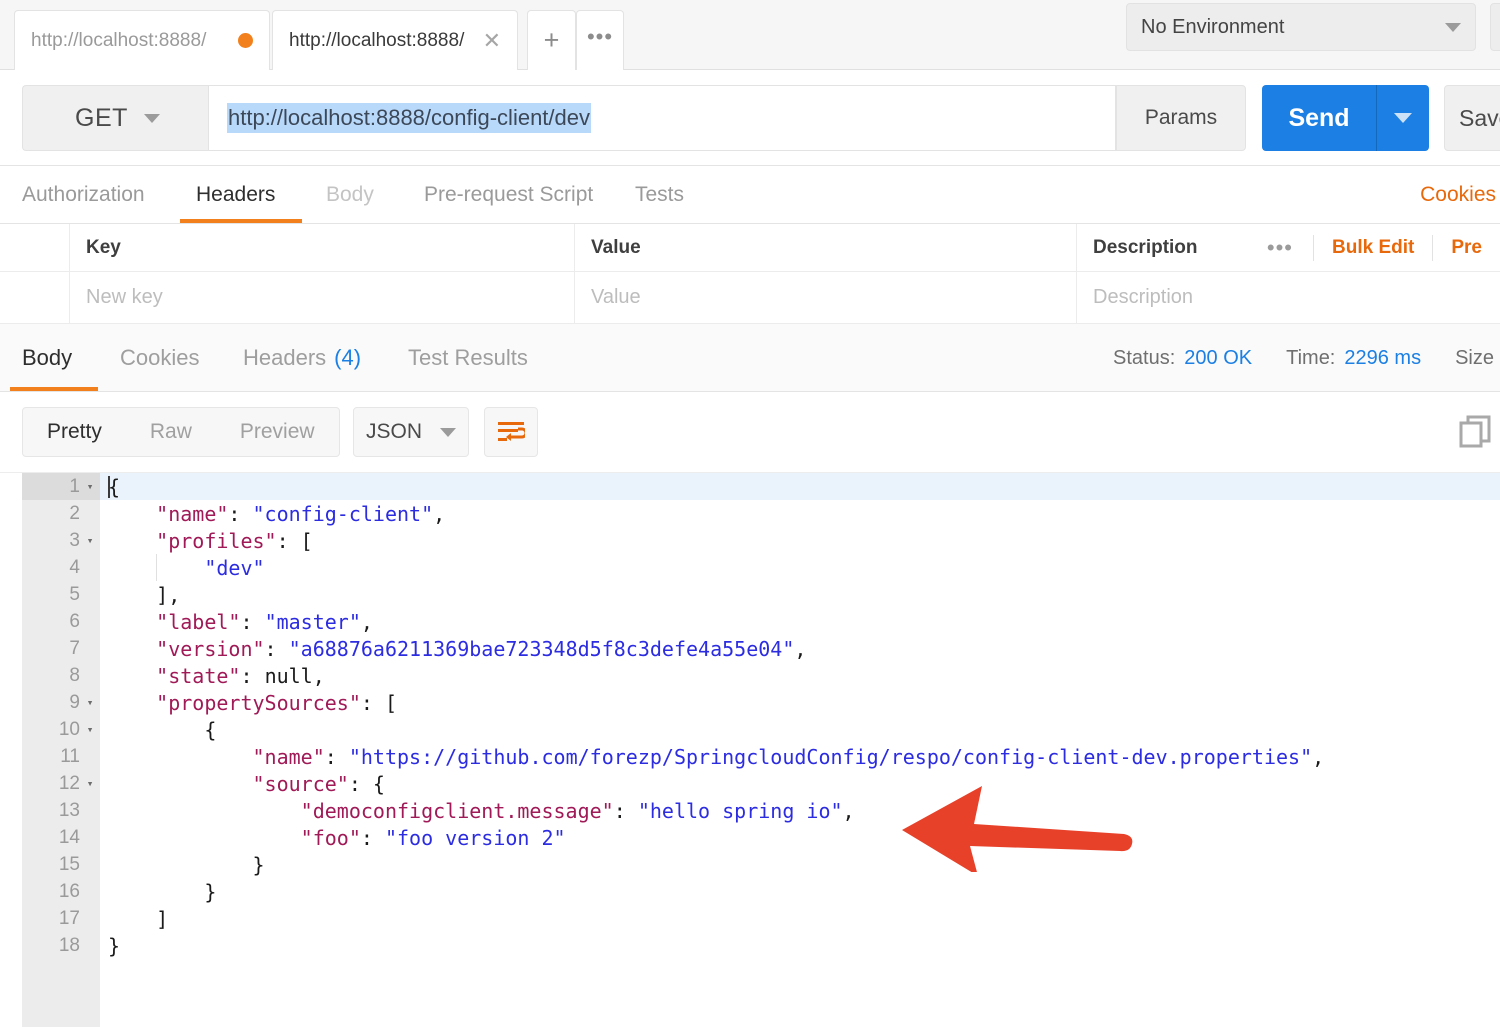  What do you see at coordinates (600, 40) in the screenshot?
I see `tab-more-button: •••` at bounding box center [600, 40].